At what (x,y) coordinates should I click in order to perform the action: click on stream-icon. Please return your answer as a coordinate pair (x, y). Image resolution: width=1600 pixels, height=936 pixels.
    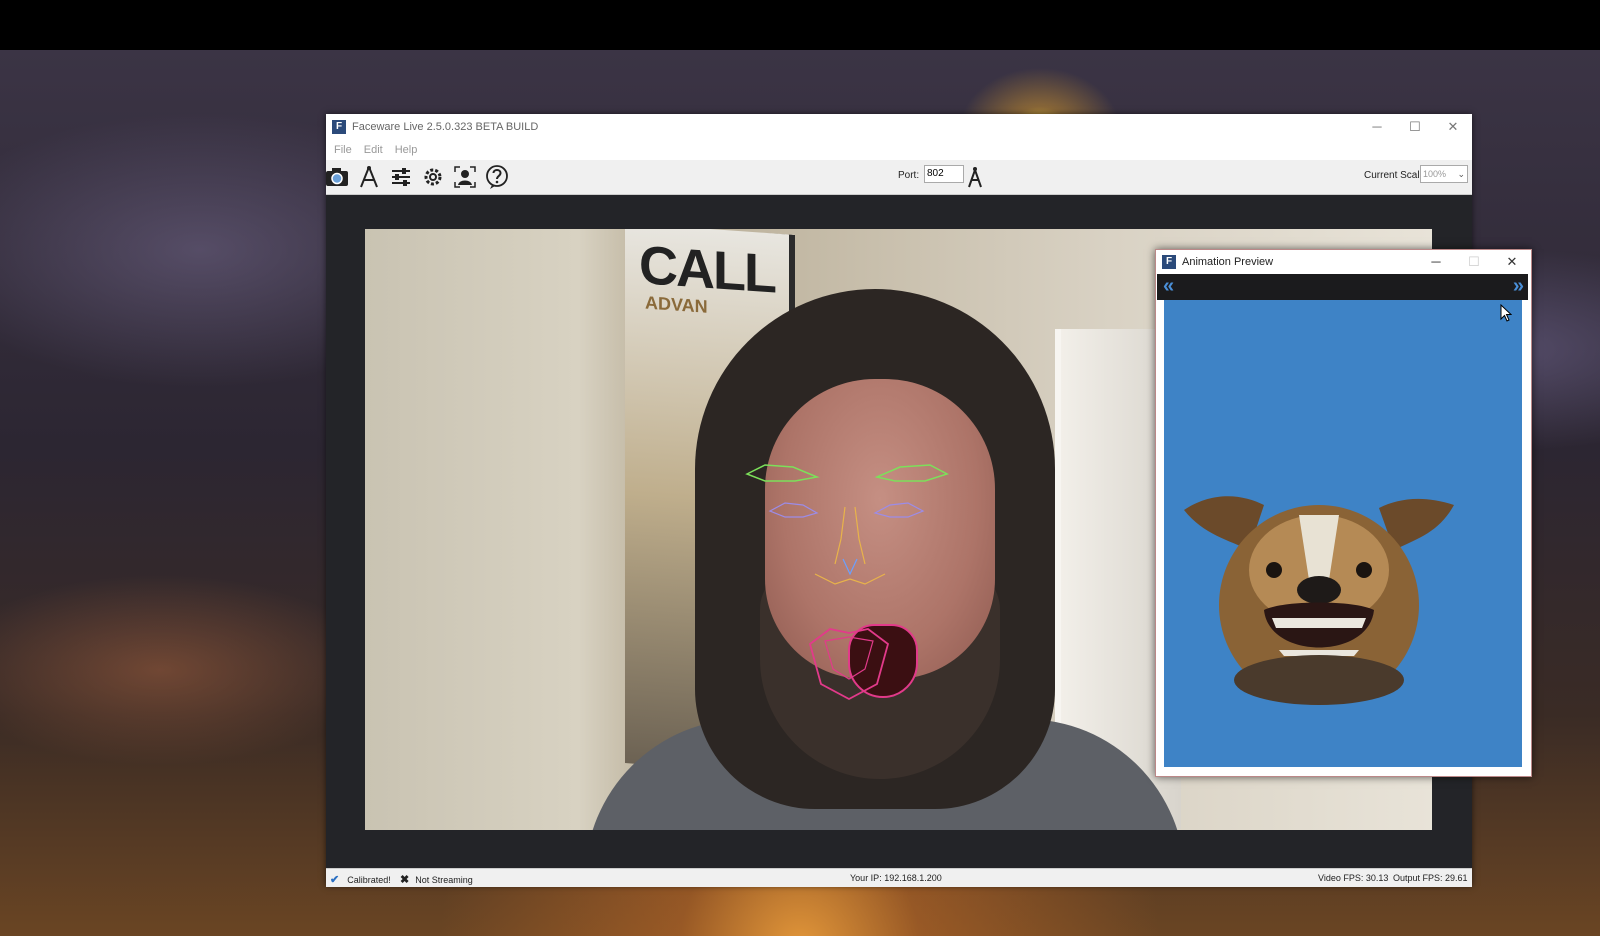
    Looking at the image, I should click on (975, 177).